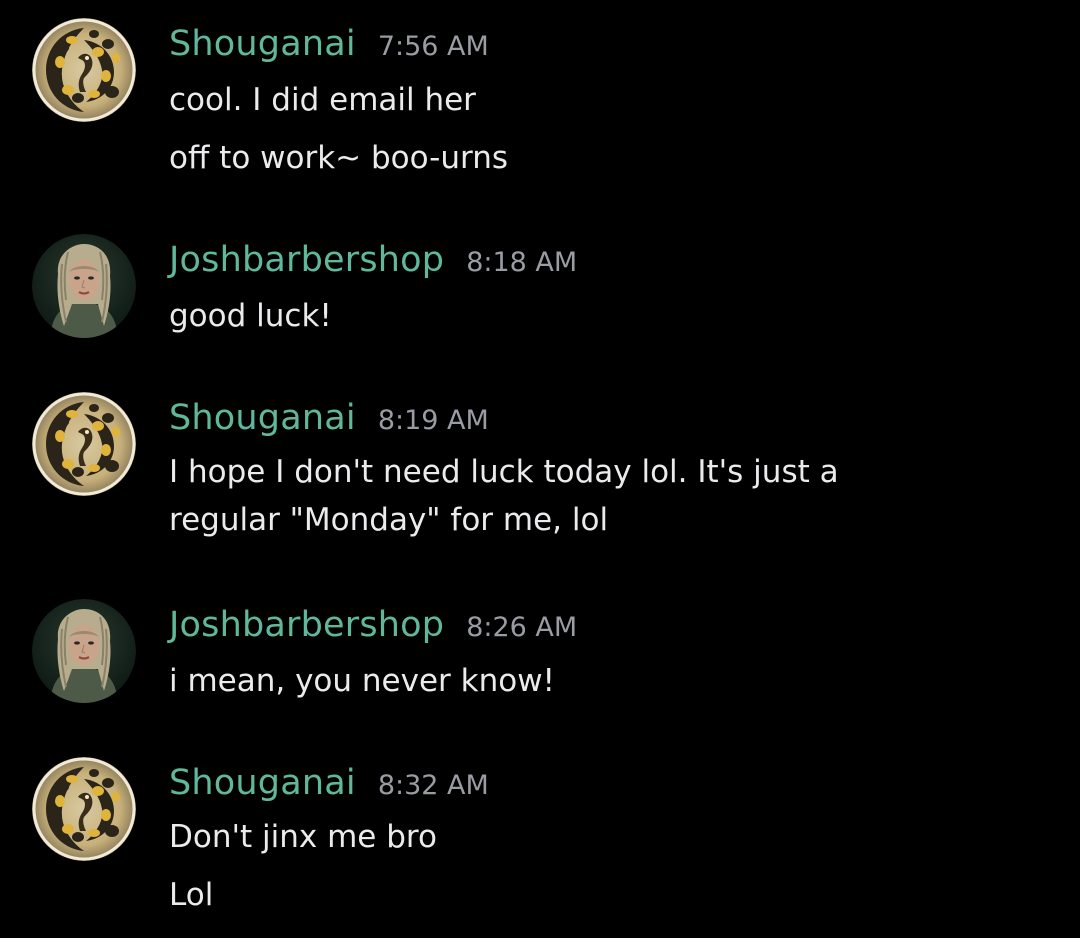 The width and height of the screenshot is (1080, 938). I want to click on message-text: cool. I did email her, so click(609, 100).